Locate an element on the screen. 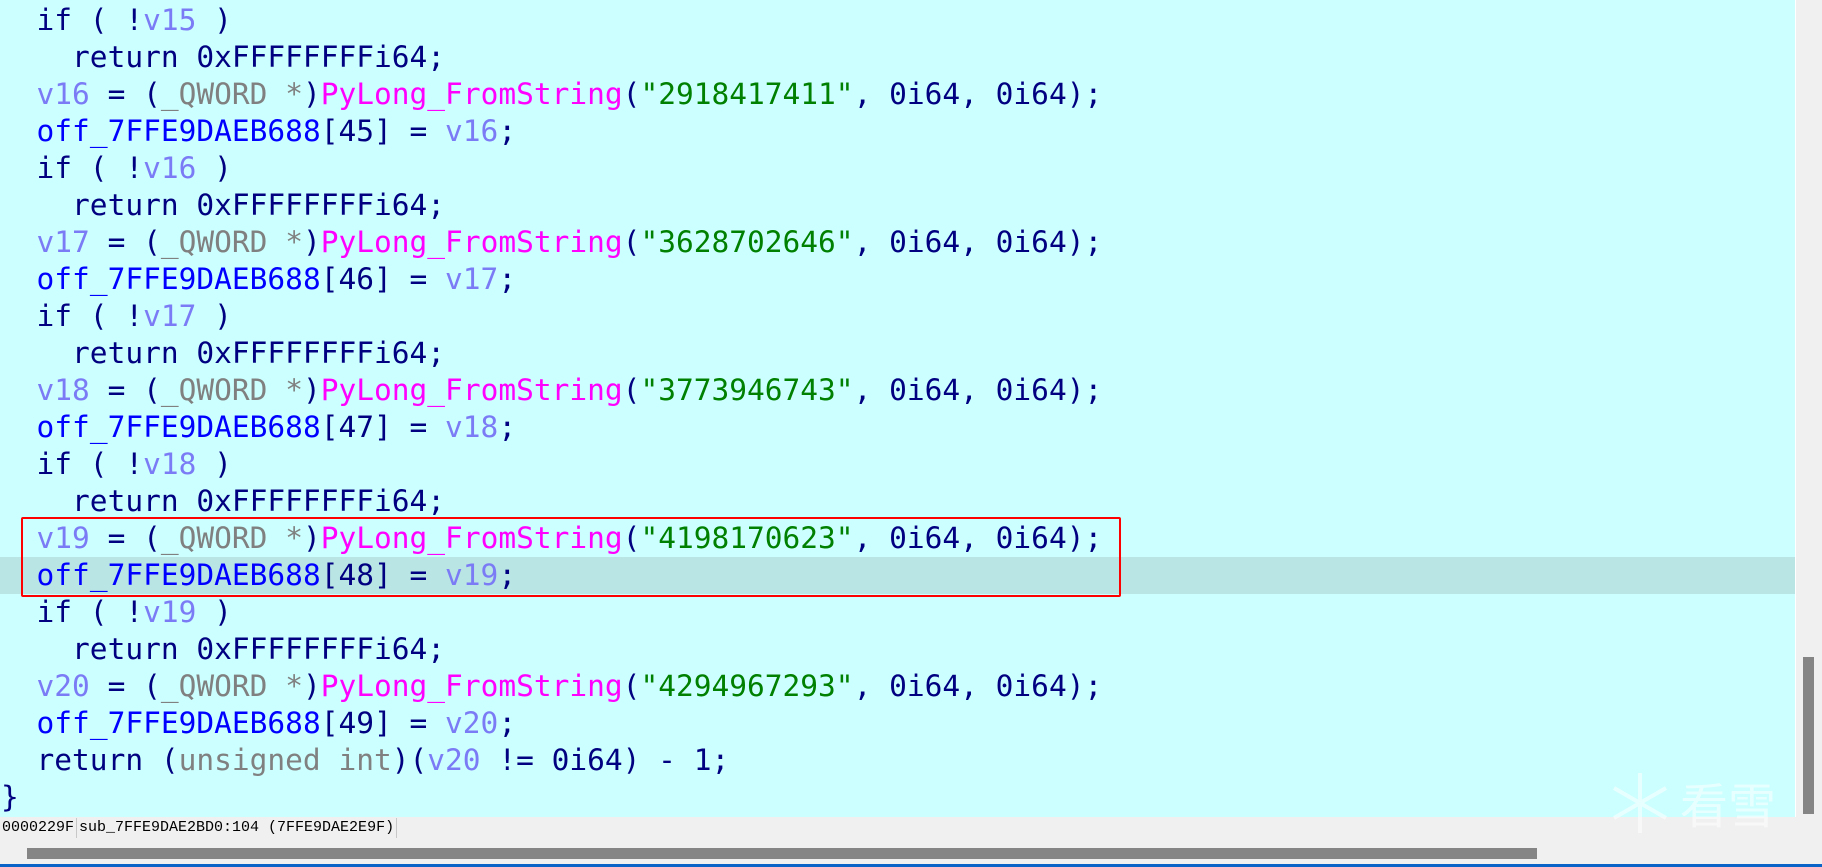 The height and width of the screenshot is (867, 1822). vertical-scrollbar is located at coordinates (1809, 408).